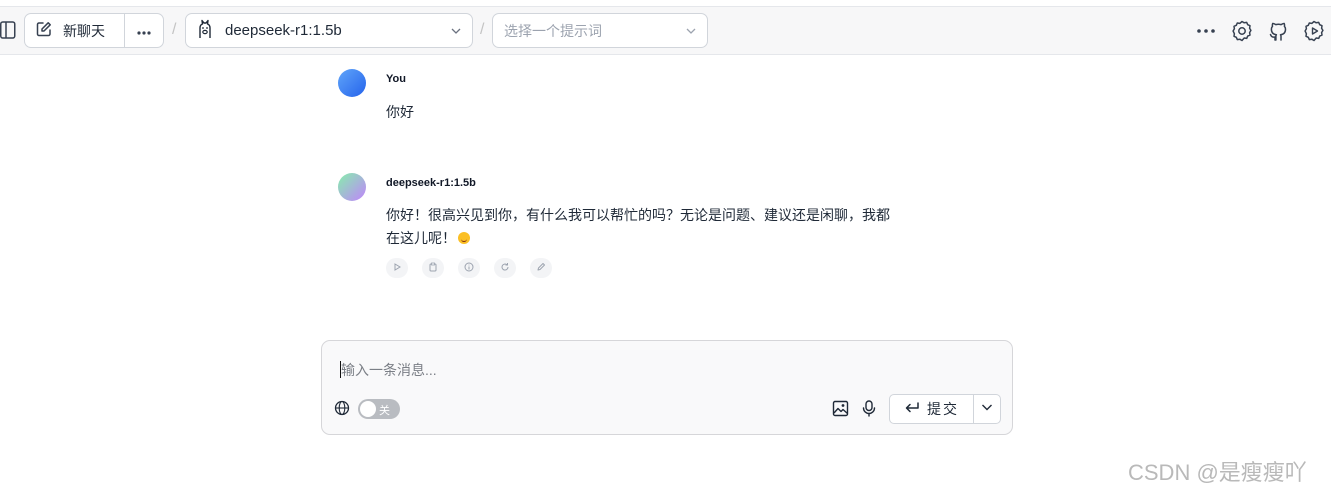 The image size is (1331, 492). I want to click on new-chat-button: 新聊天, so click(75, 30).